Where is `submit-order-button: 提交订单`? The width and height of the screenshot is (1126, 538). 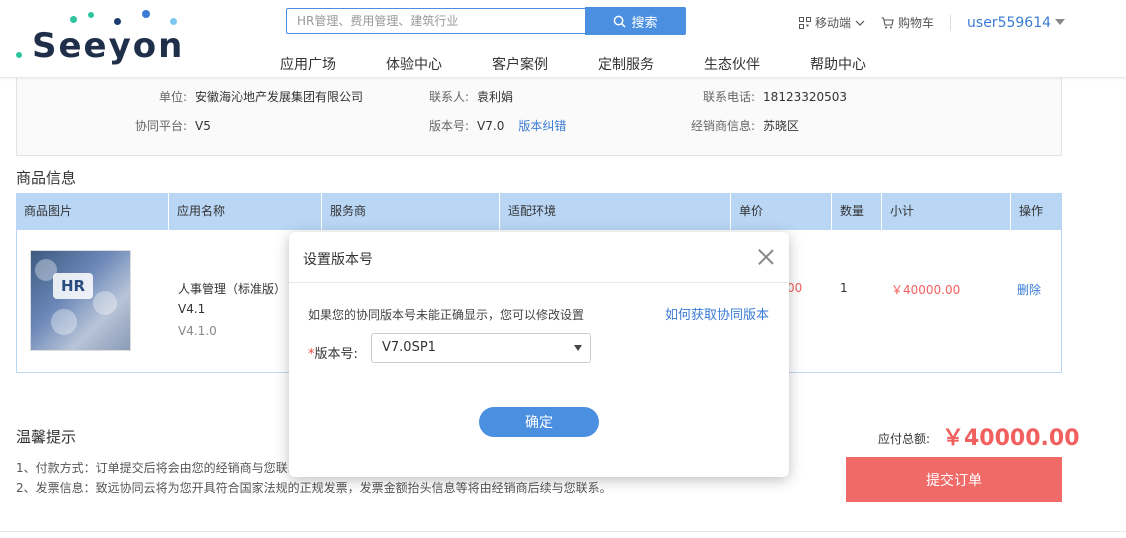
submit-order-button: 提交订单 is located at coordinates (954, 479).